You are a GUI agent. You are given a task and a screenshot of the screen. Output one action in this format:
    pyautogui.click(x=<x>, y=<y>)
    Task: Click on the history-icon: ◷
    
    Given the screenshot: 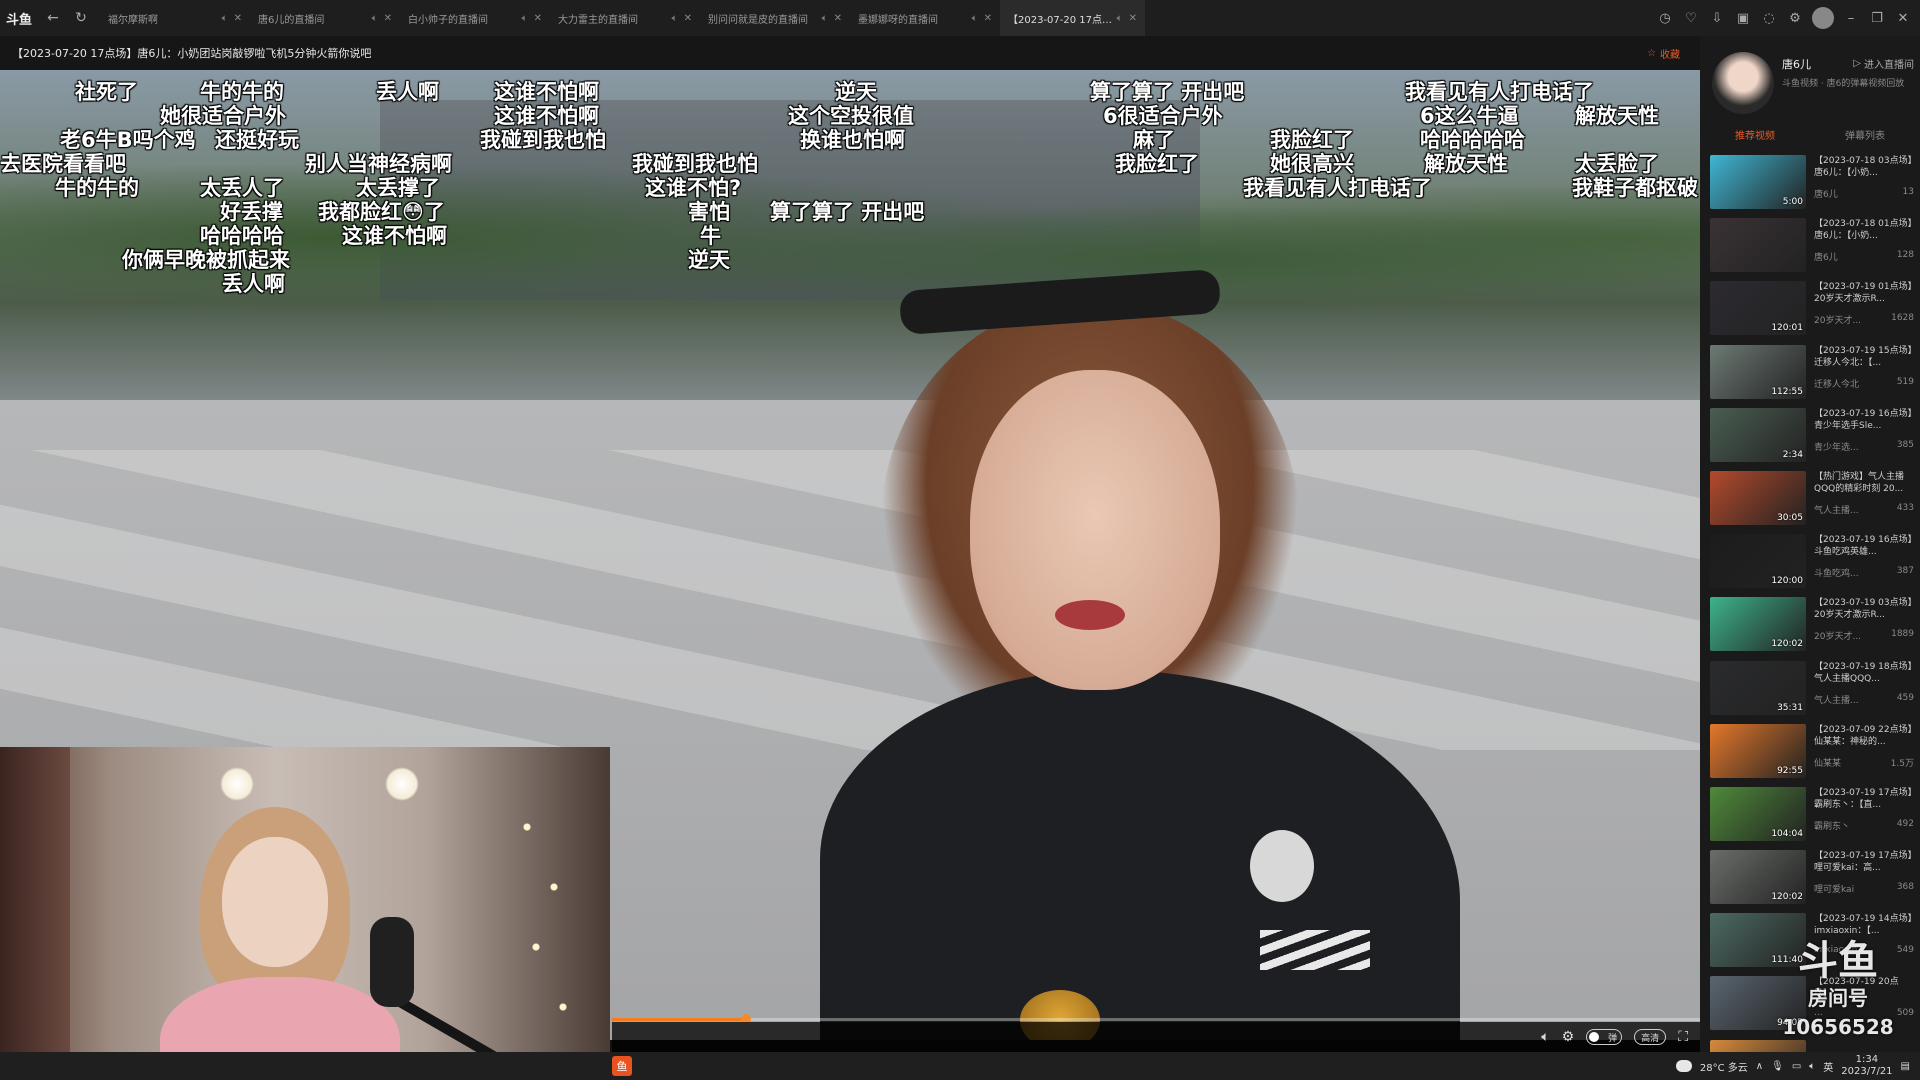 What is the action you would take?
    pyautogui.click(x=1665, y=18)
    